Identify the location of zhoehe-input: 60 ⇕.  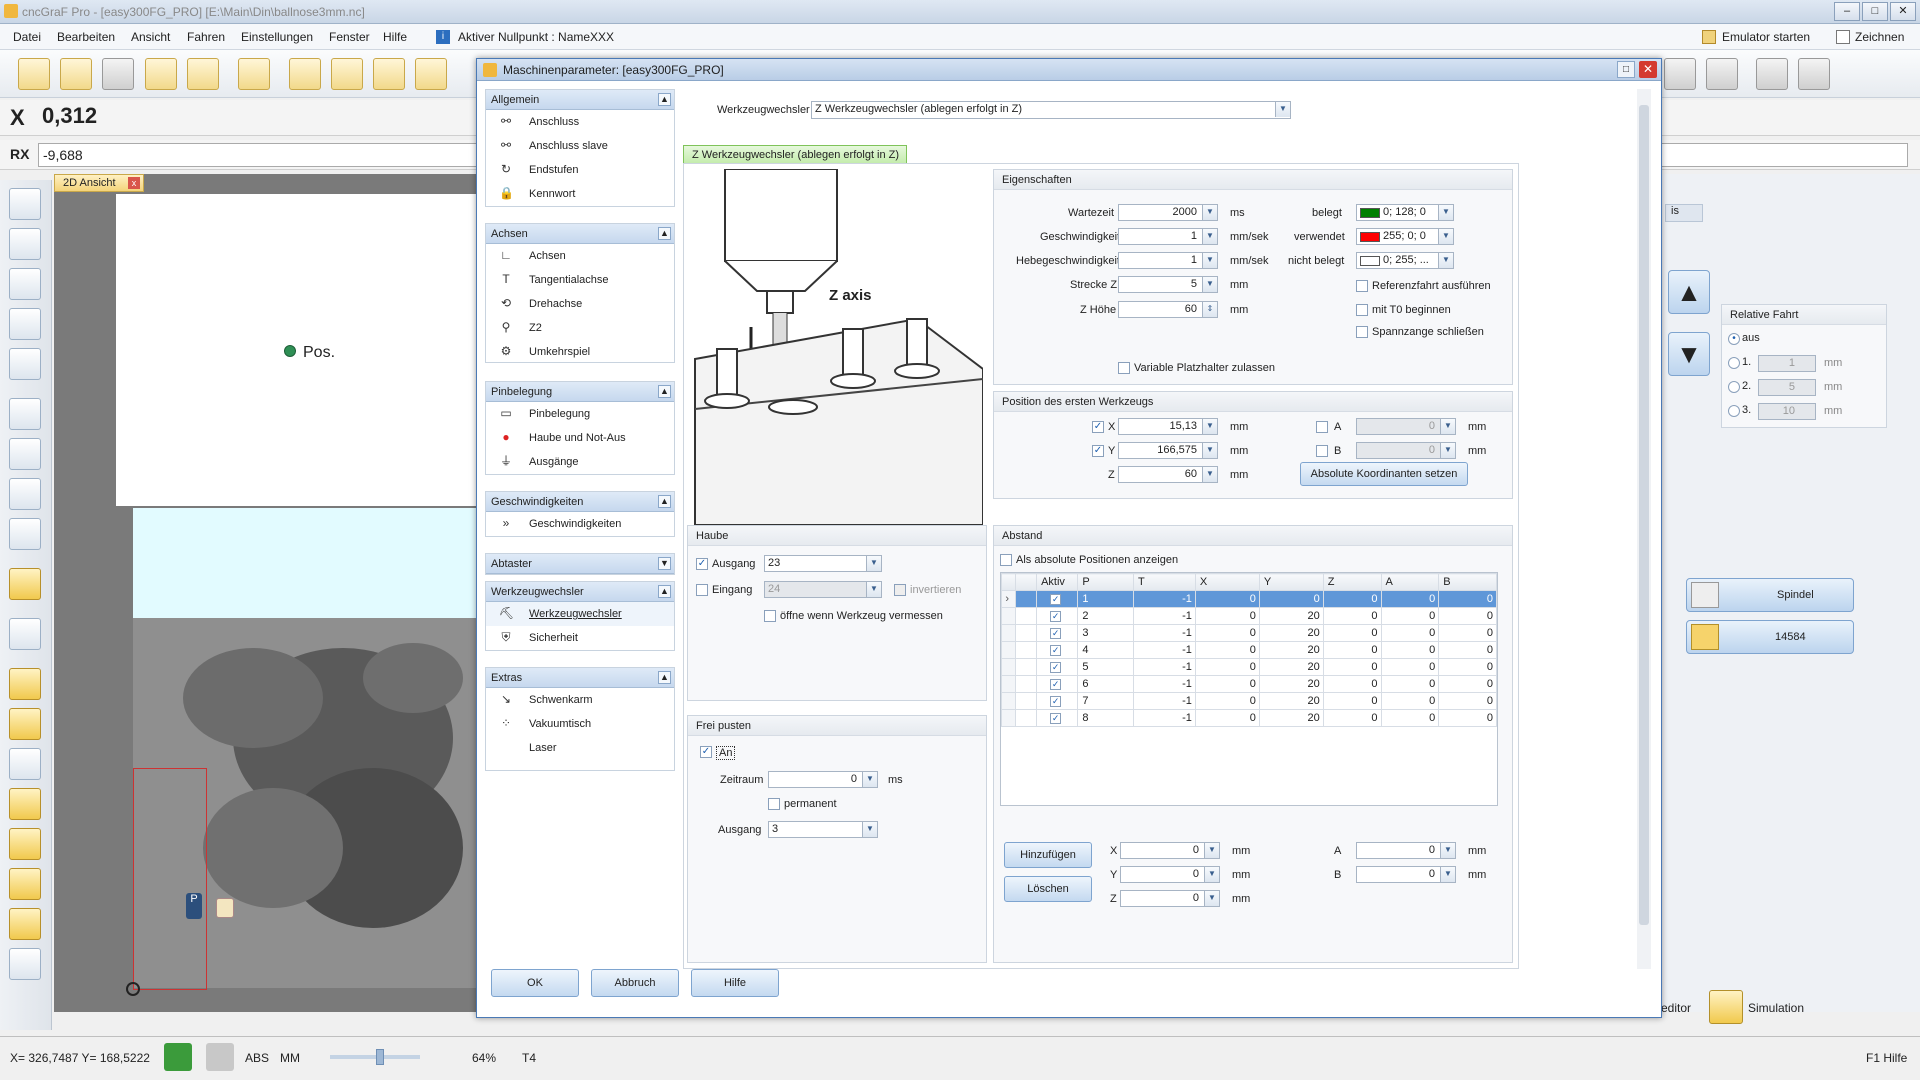
(1168, 309).